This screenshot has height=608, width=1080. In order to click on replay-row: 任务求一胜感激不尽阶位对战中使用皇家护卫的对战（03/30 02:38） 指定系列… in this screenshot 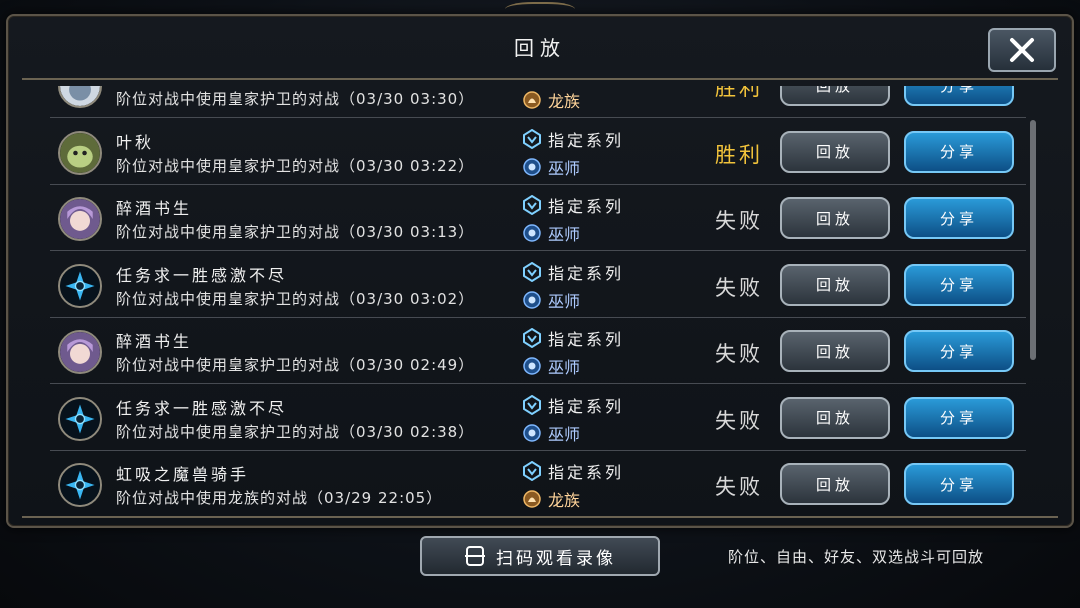, I will do `click(538, 418)`.